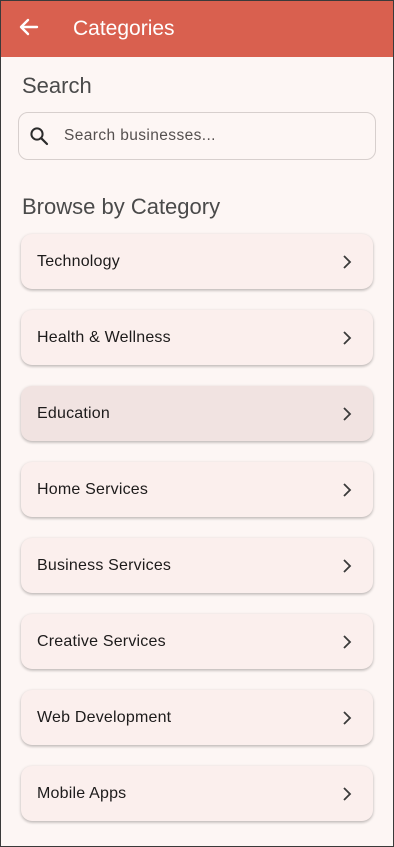 This screenshot has height=847, width=394. What do you see at coordinates (197, 337) in the screenshot?
I see `category-item-health-wellness: Health & Wellness` at bounding box center [197, 337].